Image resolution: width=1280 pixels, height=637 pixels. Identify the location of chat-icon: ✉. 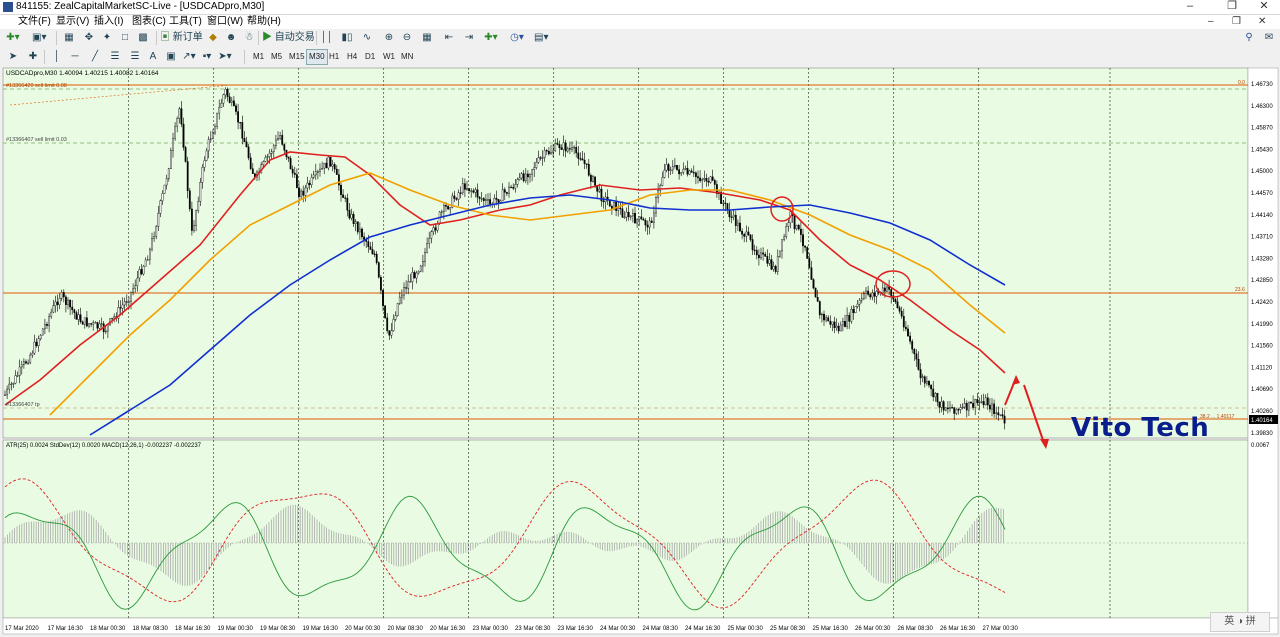
(1269, 38).